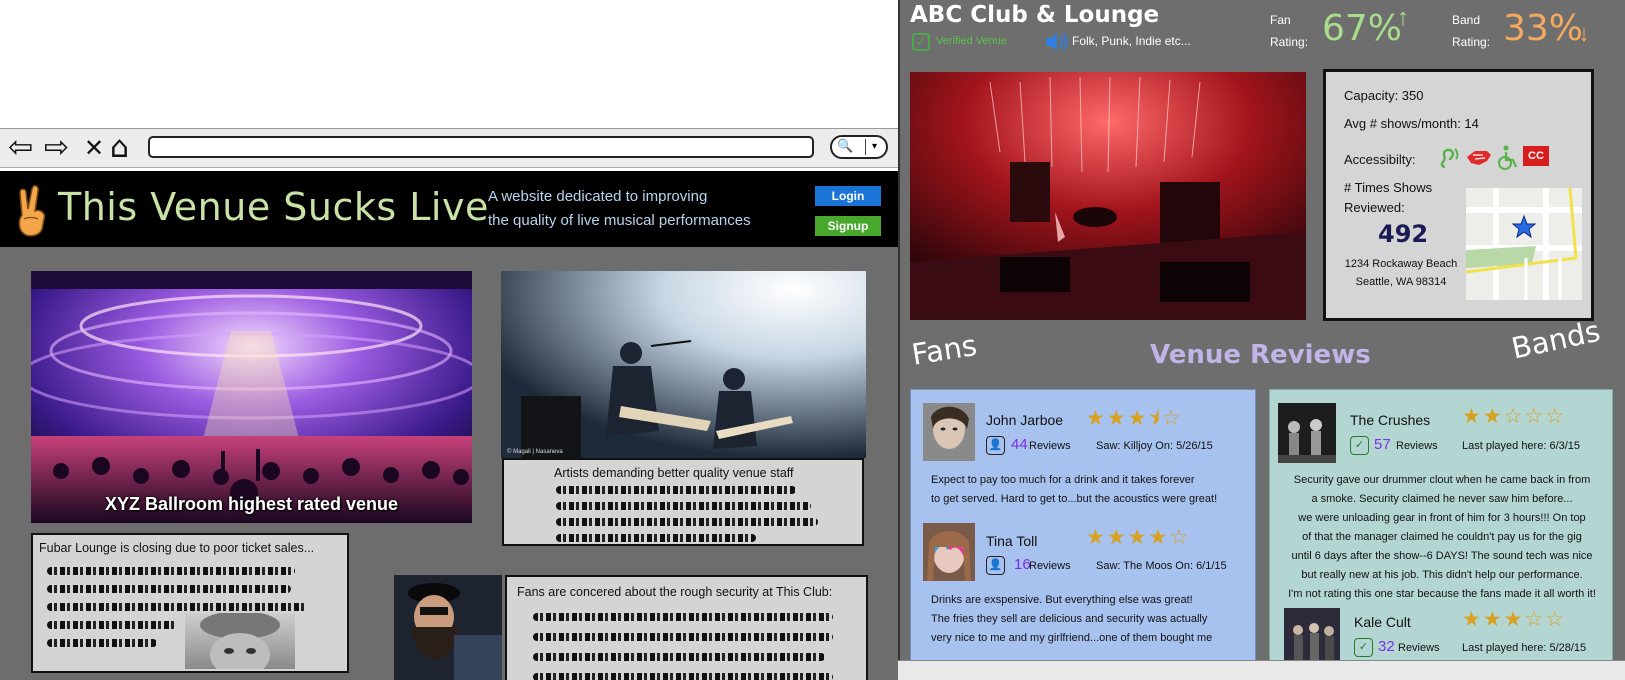 The width and height of the screenshot is (1625, 680). What do you see at coordinates (1128, 537) in the screenshot?
I see `star-full-icon: ★★★★` at bounding box center [1128, 537].